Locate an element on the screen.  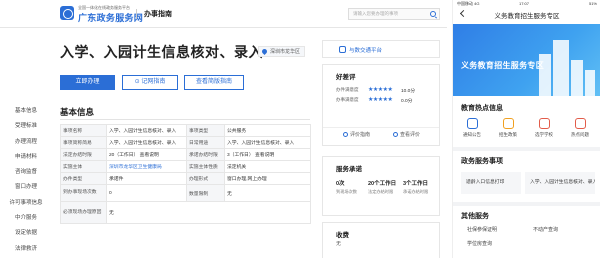
banner: 义务教育招生服务专区 is located at coordinates (526, 60).